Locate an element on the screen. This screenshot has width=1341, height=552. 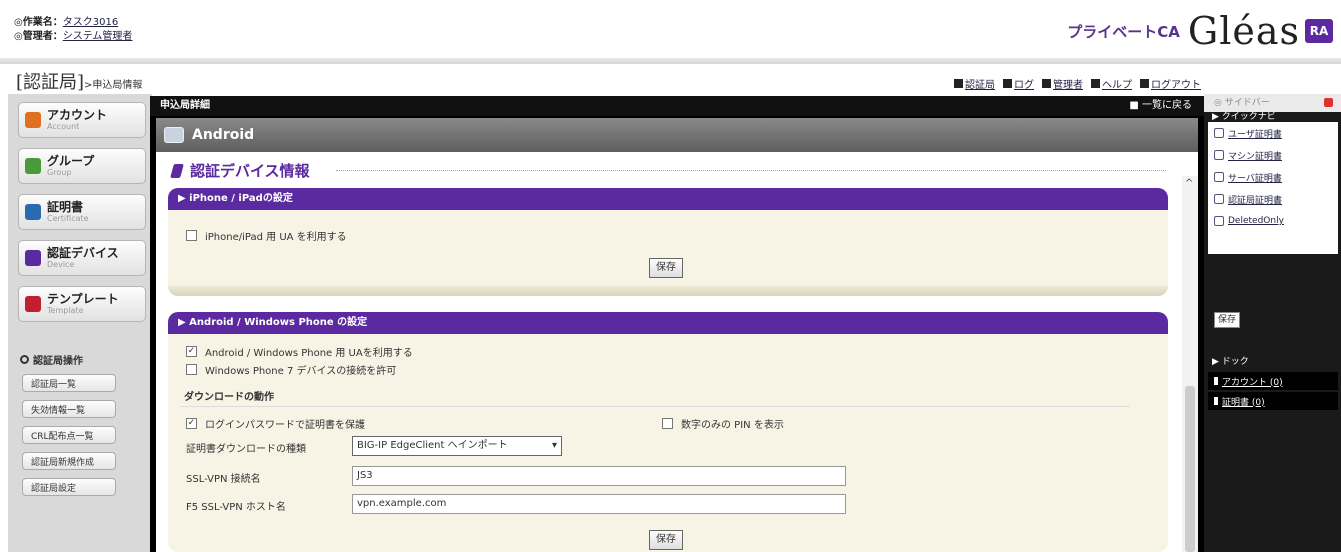
quicknav-user-cert: ユーザ証明書 is located at coordinates (1273, 133).